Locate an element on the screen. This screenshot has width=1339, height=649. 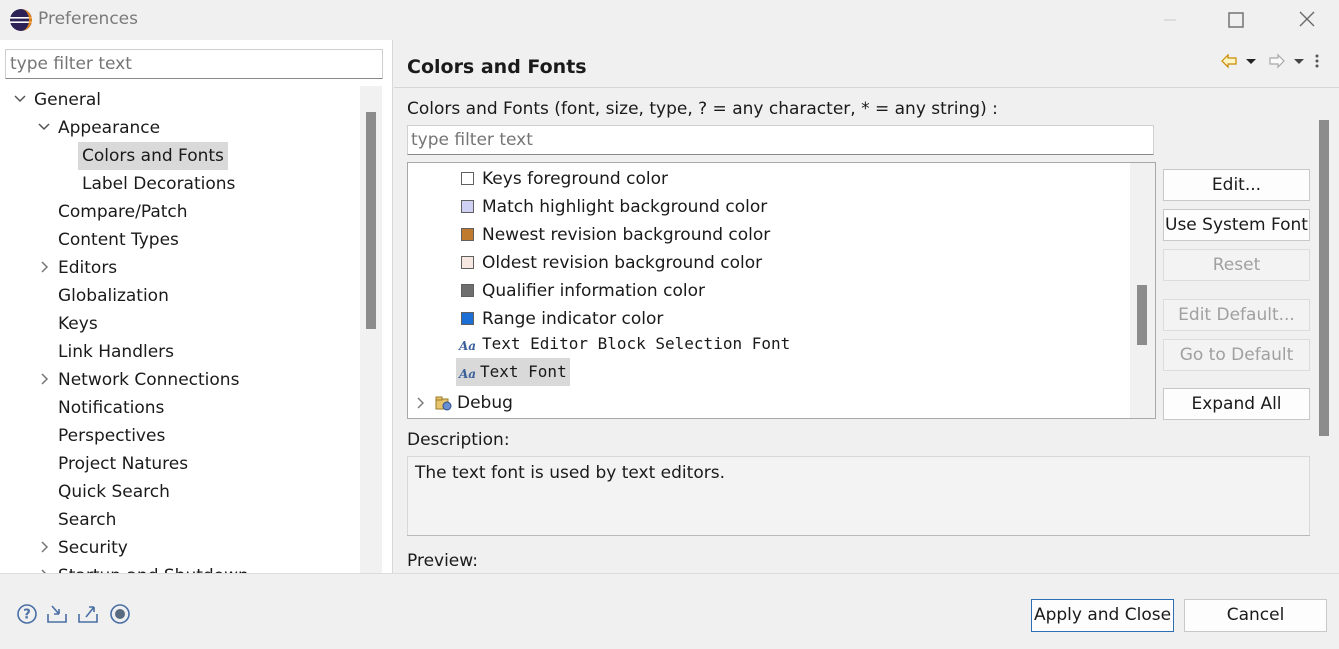
description-label: Description: is located at coordinates (458, 440).